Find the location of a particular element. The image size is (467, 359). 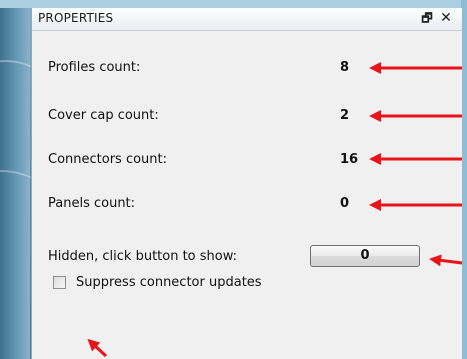

restore-window-icon: 🗗 is located at coordinates (427, 18).